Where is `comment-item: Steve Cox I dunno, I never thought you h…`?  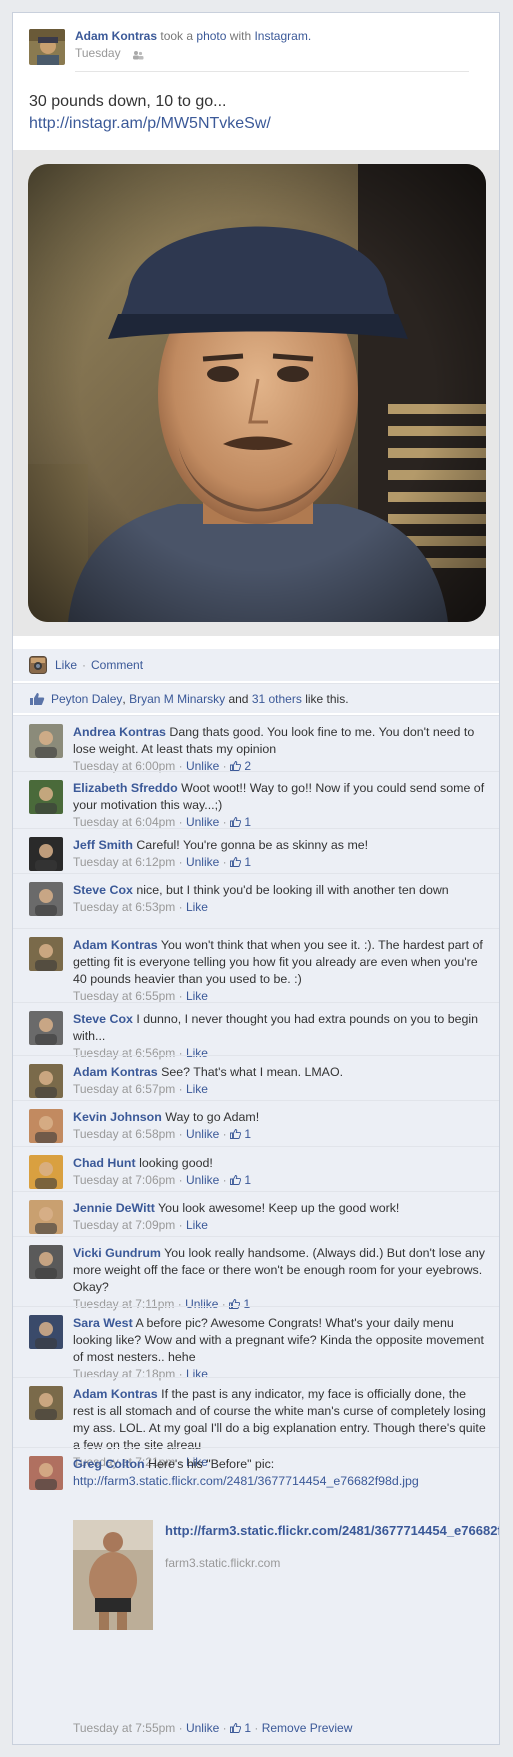
comment-item: Steve Cox I dunno, I never thought you h… is located at coordinates (256, 1031).